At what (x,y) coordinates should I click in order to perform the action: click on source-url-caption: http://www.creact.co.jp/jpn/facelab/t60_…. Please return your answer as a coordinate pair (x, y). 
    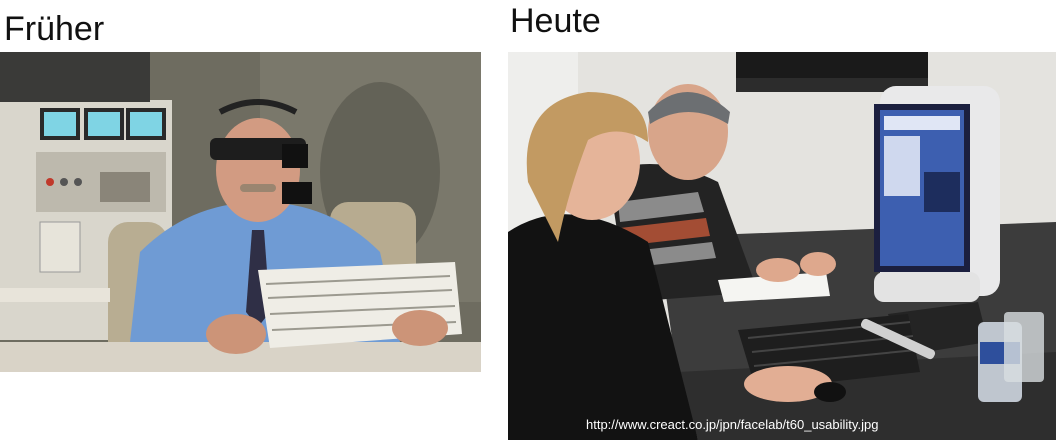
    Looking at the image, I should click on (732, 424).